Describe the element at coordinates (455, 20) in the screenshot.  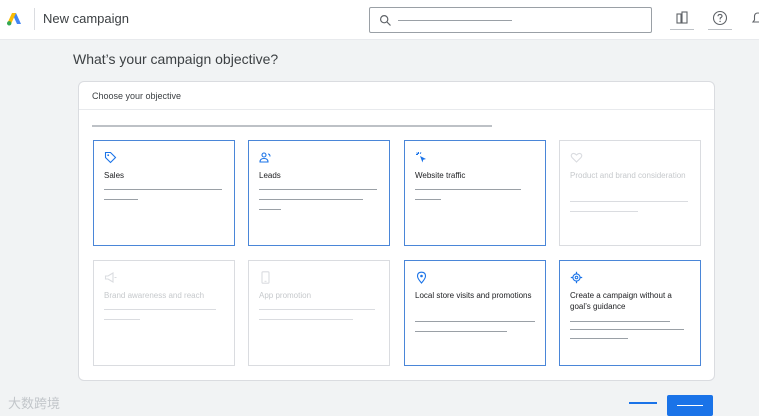
I see `search-placeholder-line` at that location.